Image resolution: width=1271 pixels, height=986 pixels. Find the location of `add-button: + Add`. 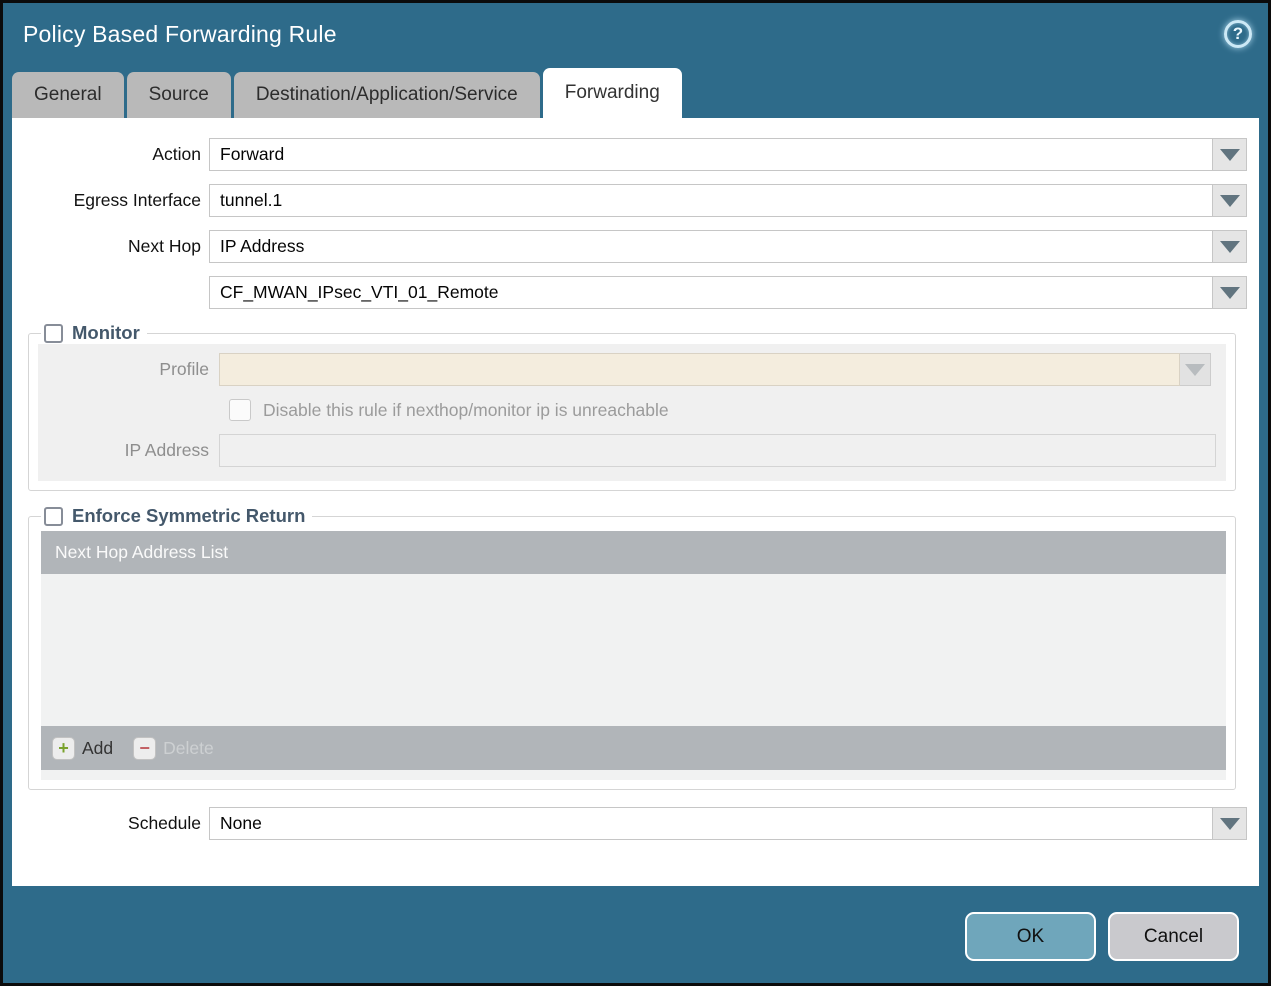

add-button: + Add is located at coordinates (83, 748).